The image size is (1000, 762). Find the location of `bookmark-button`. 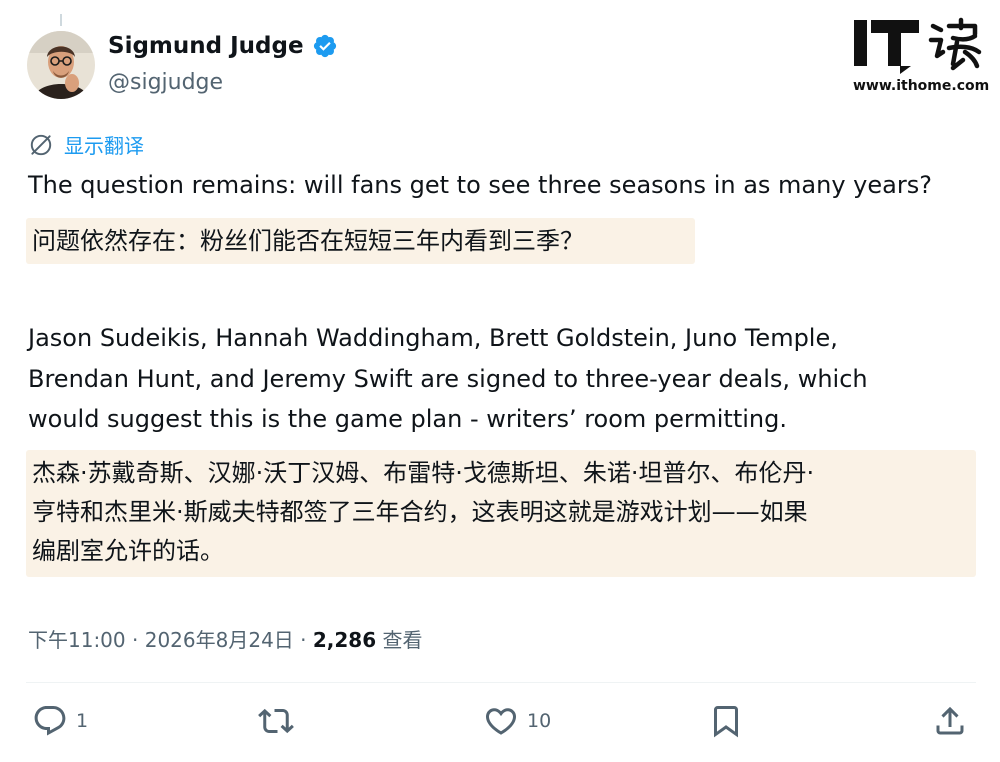

bookmark-button is located at coordinates (726, 721).